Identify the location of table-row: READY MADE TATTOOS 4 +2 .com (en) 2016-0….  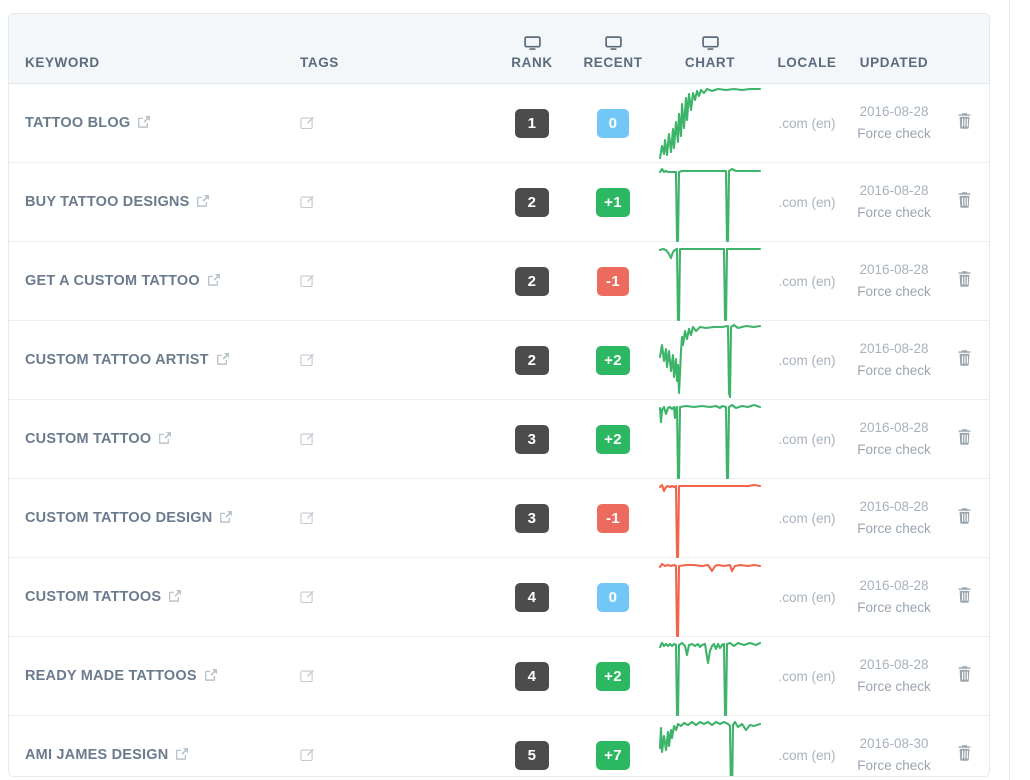
(499, 676).